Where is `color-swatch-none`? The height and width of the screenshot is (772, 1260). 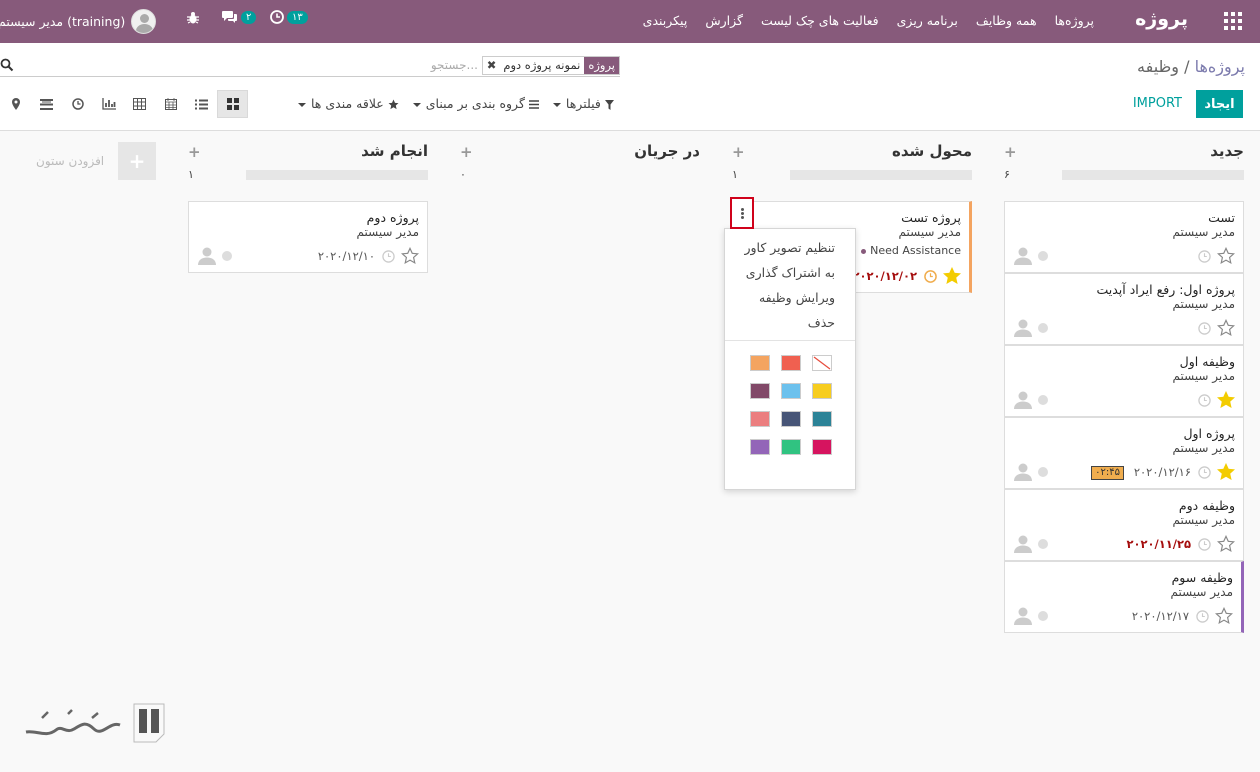
color-swatch-none is located at coordinates (822, 363).